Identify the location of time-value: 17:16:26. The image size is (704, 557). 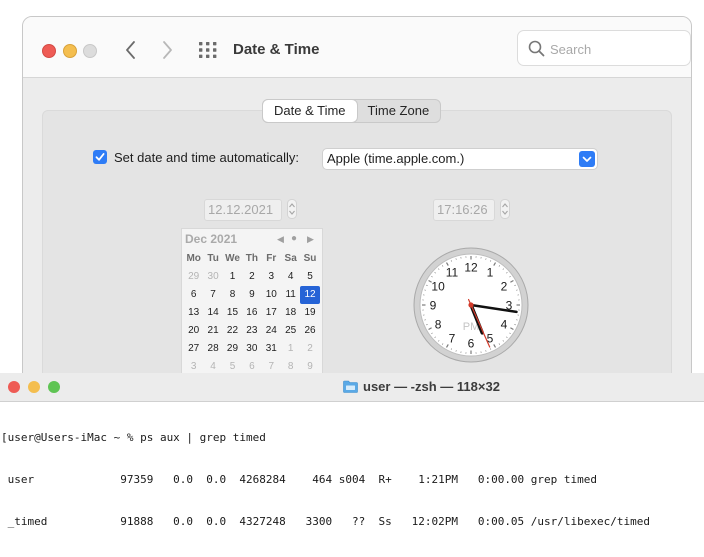
(462, 209).